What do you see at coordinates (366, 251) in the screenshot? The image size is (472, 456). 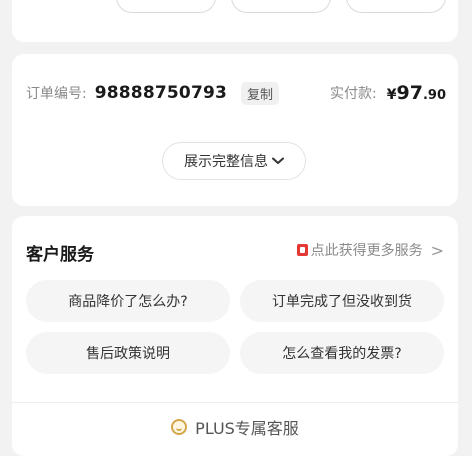 I see `more-services-label: 点此获得更多服务` at bounding box center [366, 251].